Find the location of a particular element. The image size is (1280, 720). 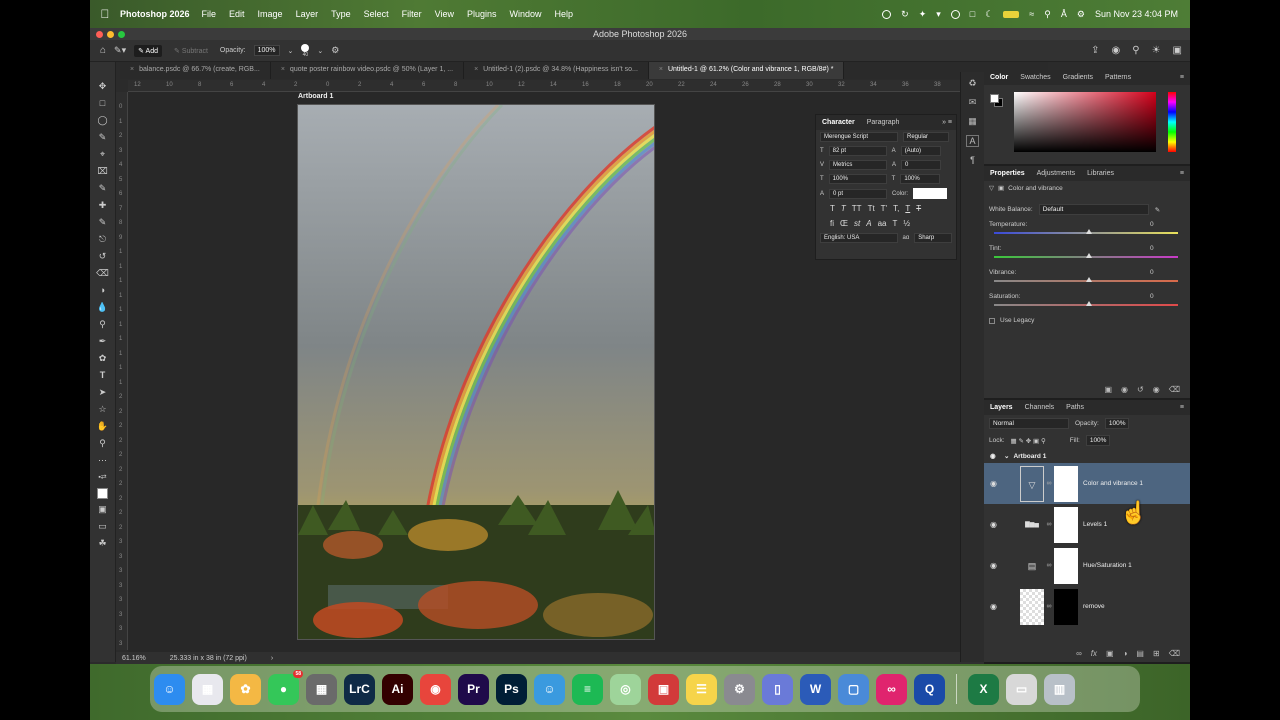

tab-color: Color is located at coordinates (999, 77).